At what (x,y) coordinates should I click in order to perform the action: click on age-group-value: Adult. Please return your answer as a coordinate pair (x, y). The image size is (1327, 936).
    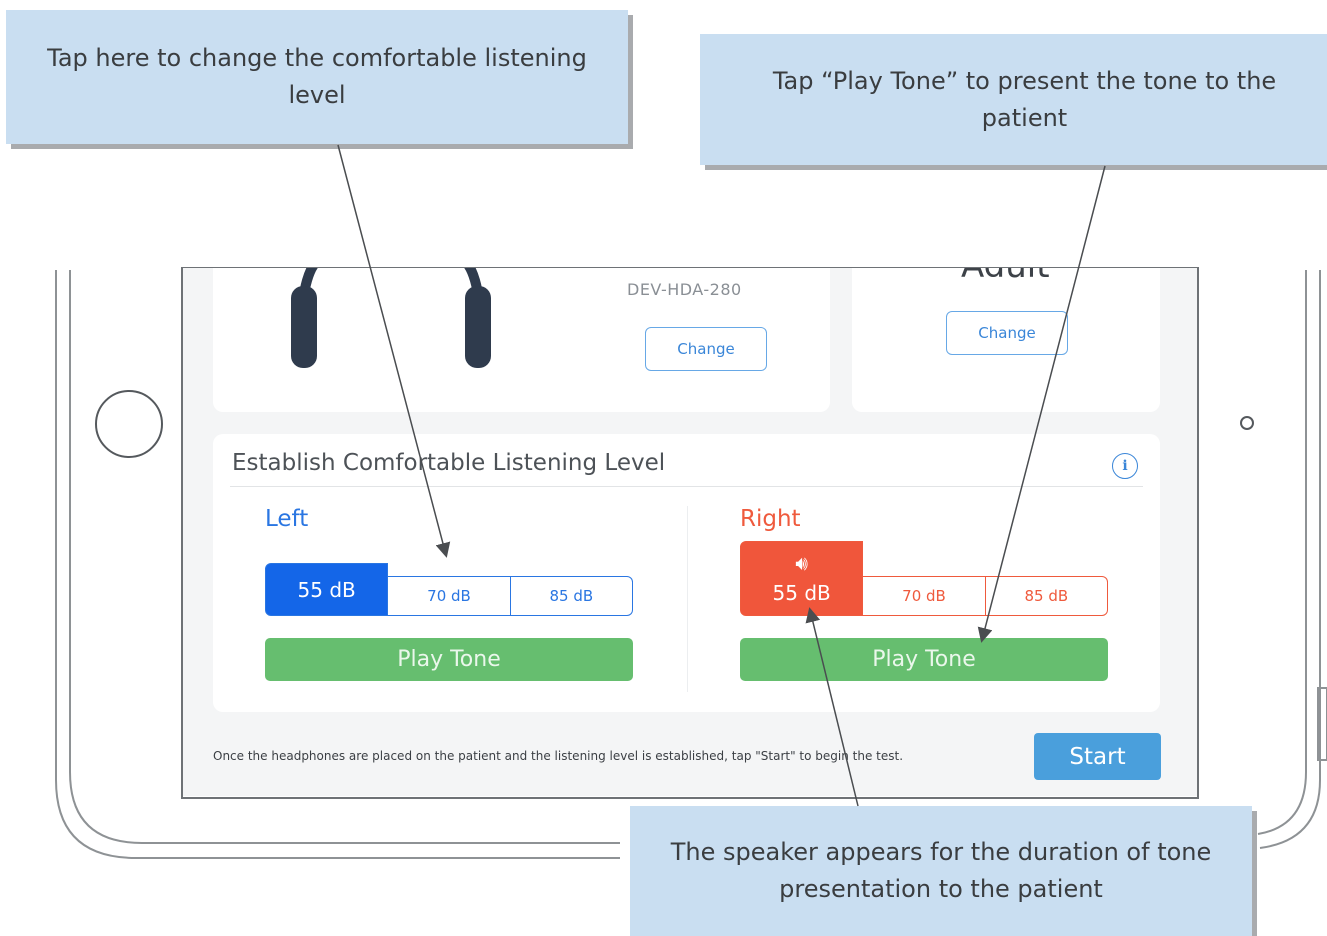
    Looking at the image, I should click on (1005, 277).